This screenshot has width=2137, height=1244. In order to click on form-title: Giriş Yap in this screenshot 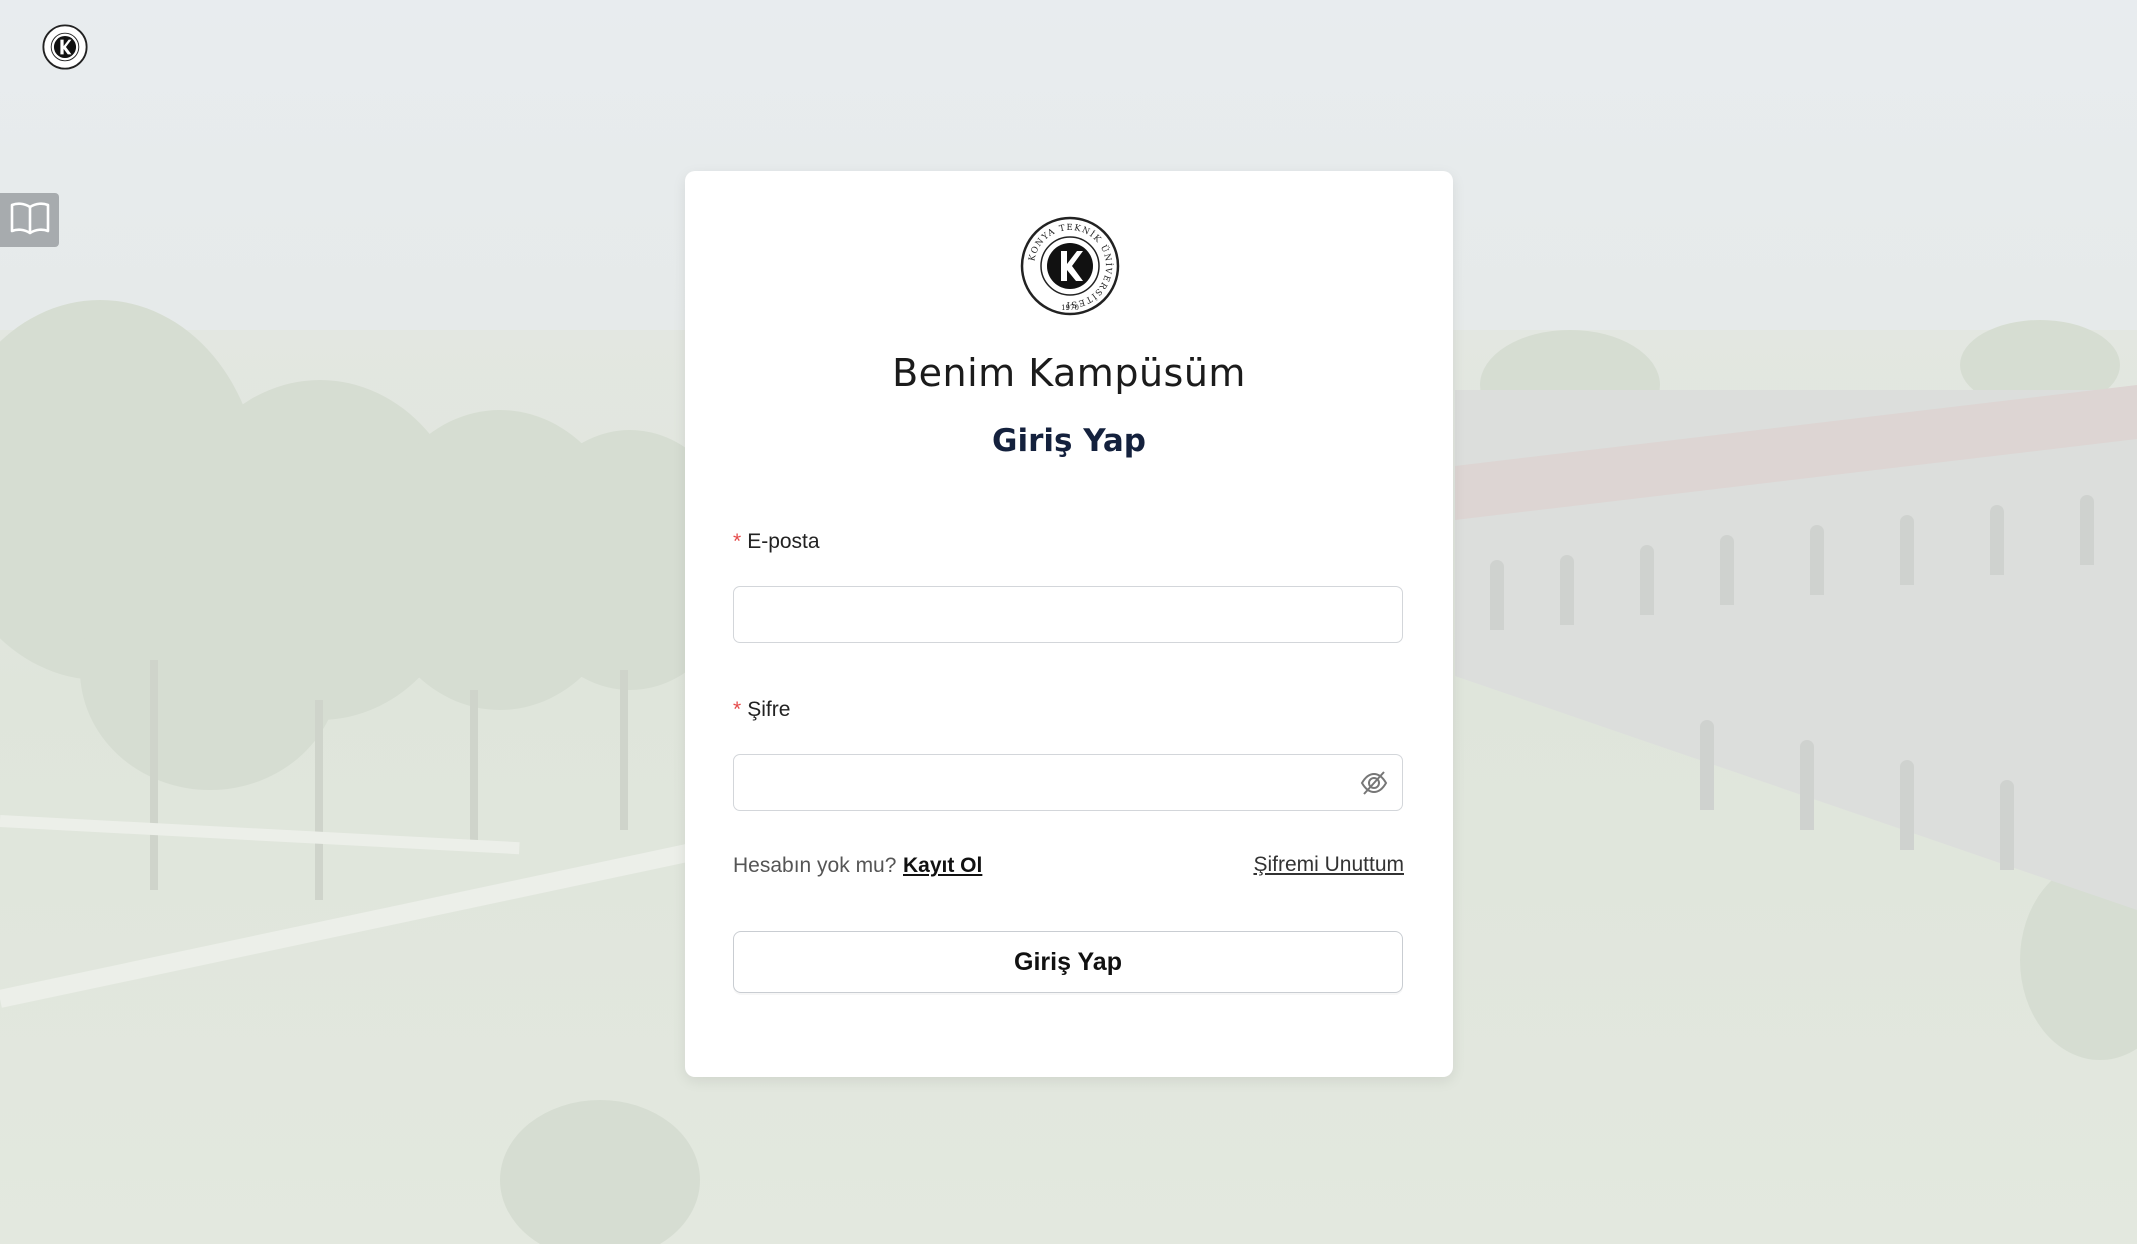, I will do `click(1069, 441)`.